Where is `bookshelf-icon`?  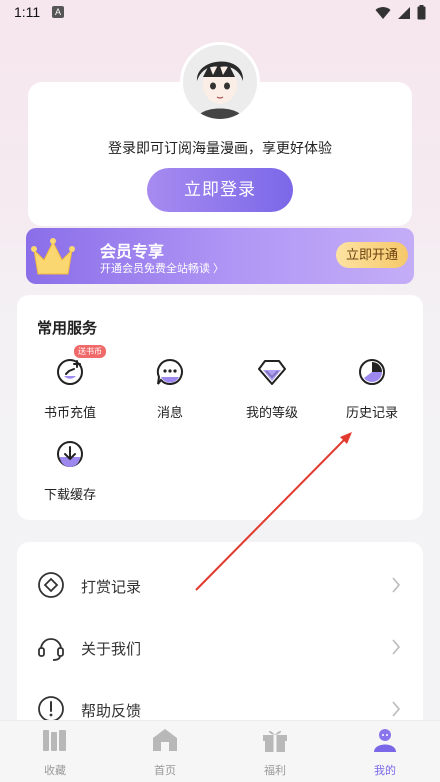 bookshelf-icon is located at coordinates (54, 740).